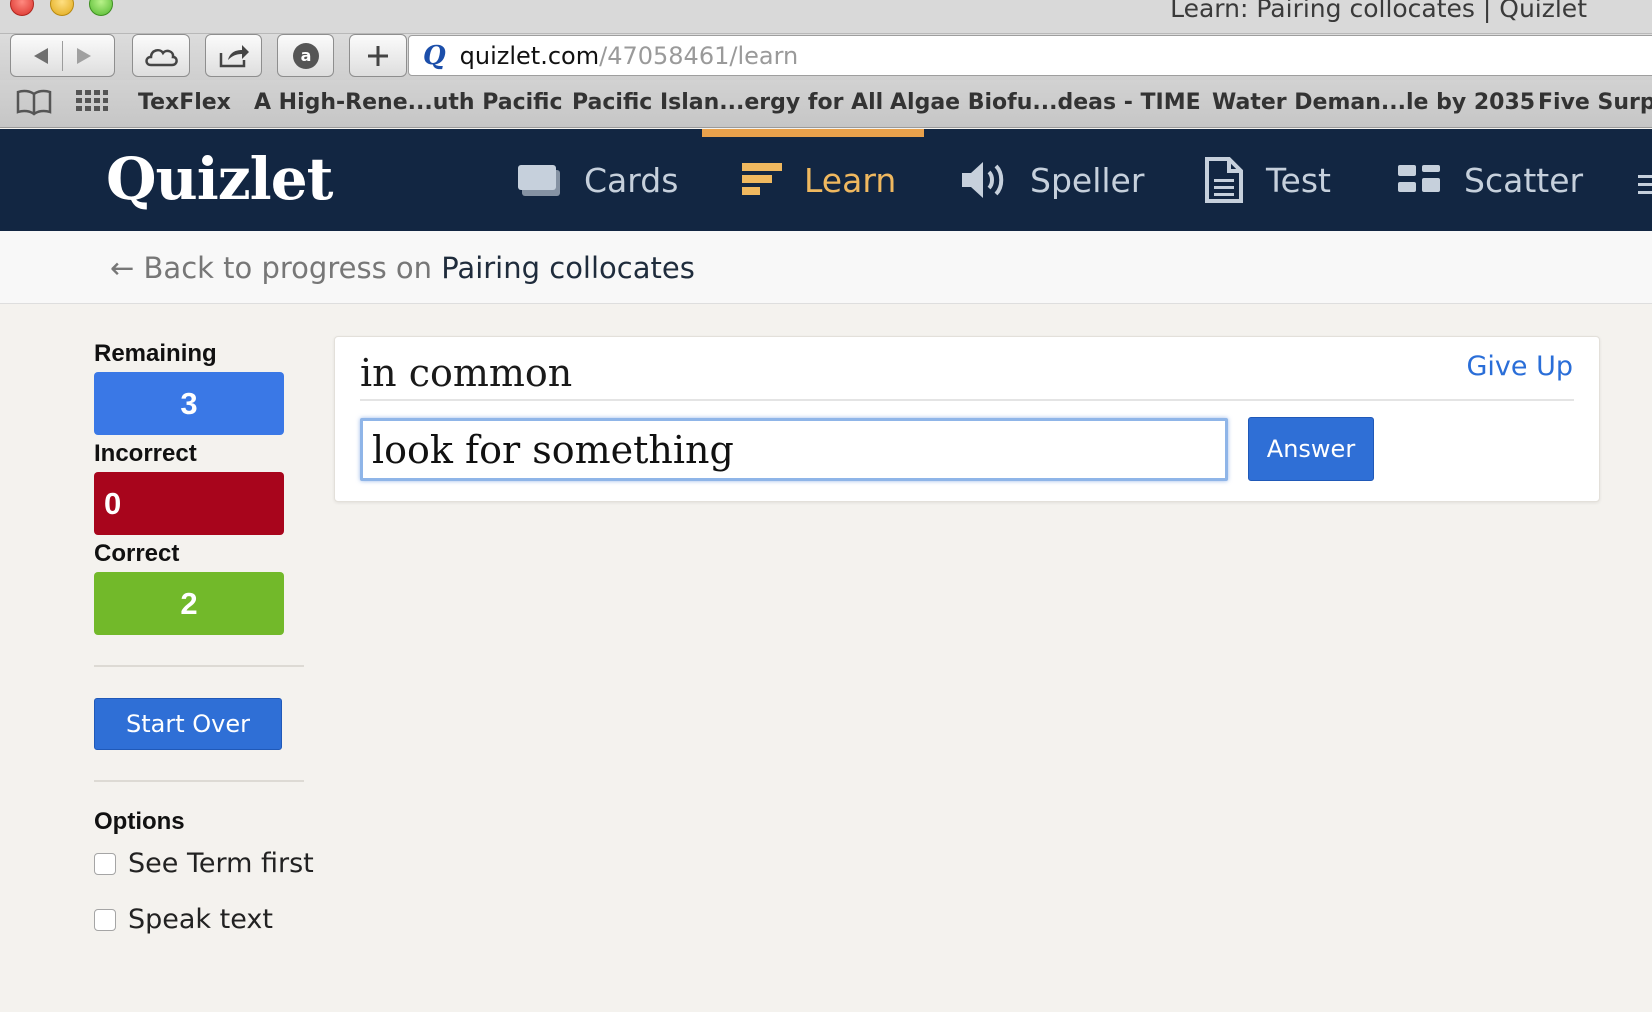  Describe the element at coordinates (1087, 180) in the screenshot. I see `tab-label: Speller` at that location.